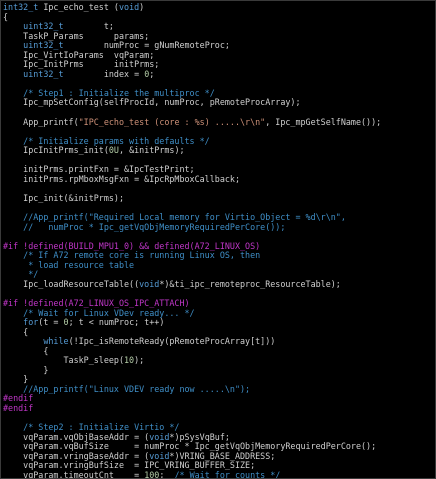  What do you see at coordinates (192, 360) in the screenshot?
I see `code-line: TaskP_sleep(10);` at bounding box center [192, 360].